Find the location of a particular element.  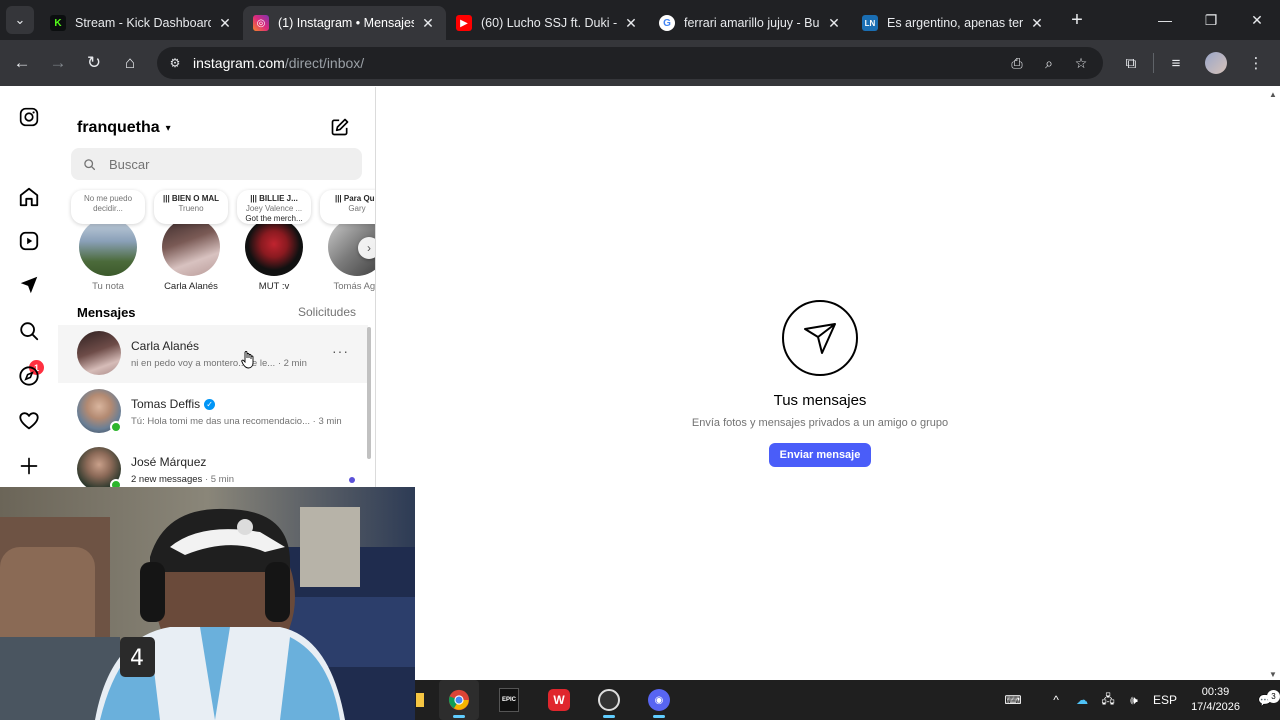

jersey-number: 4 is located at coordinates (137, 658).